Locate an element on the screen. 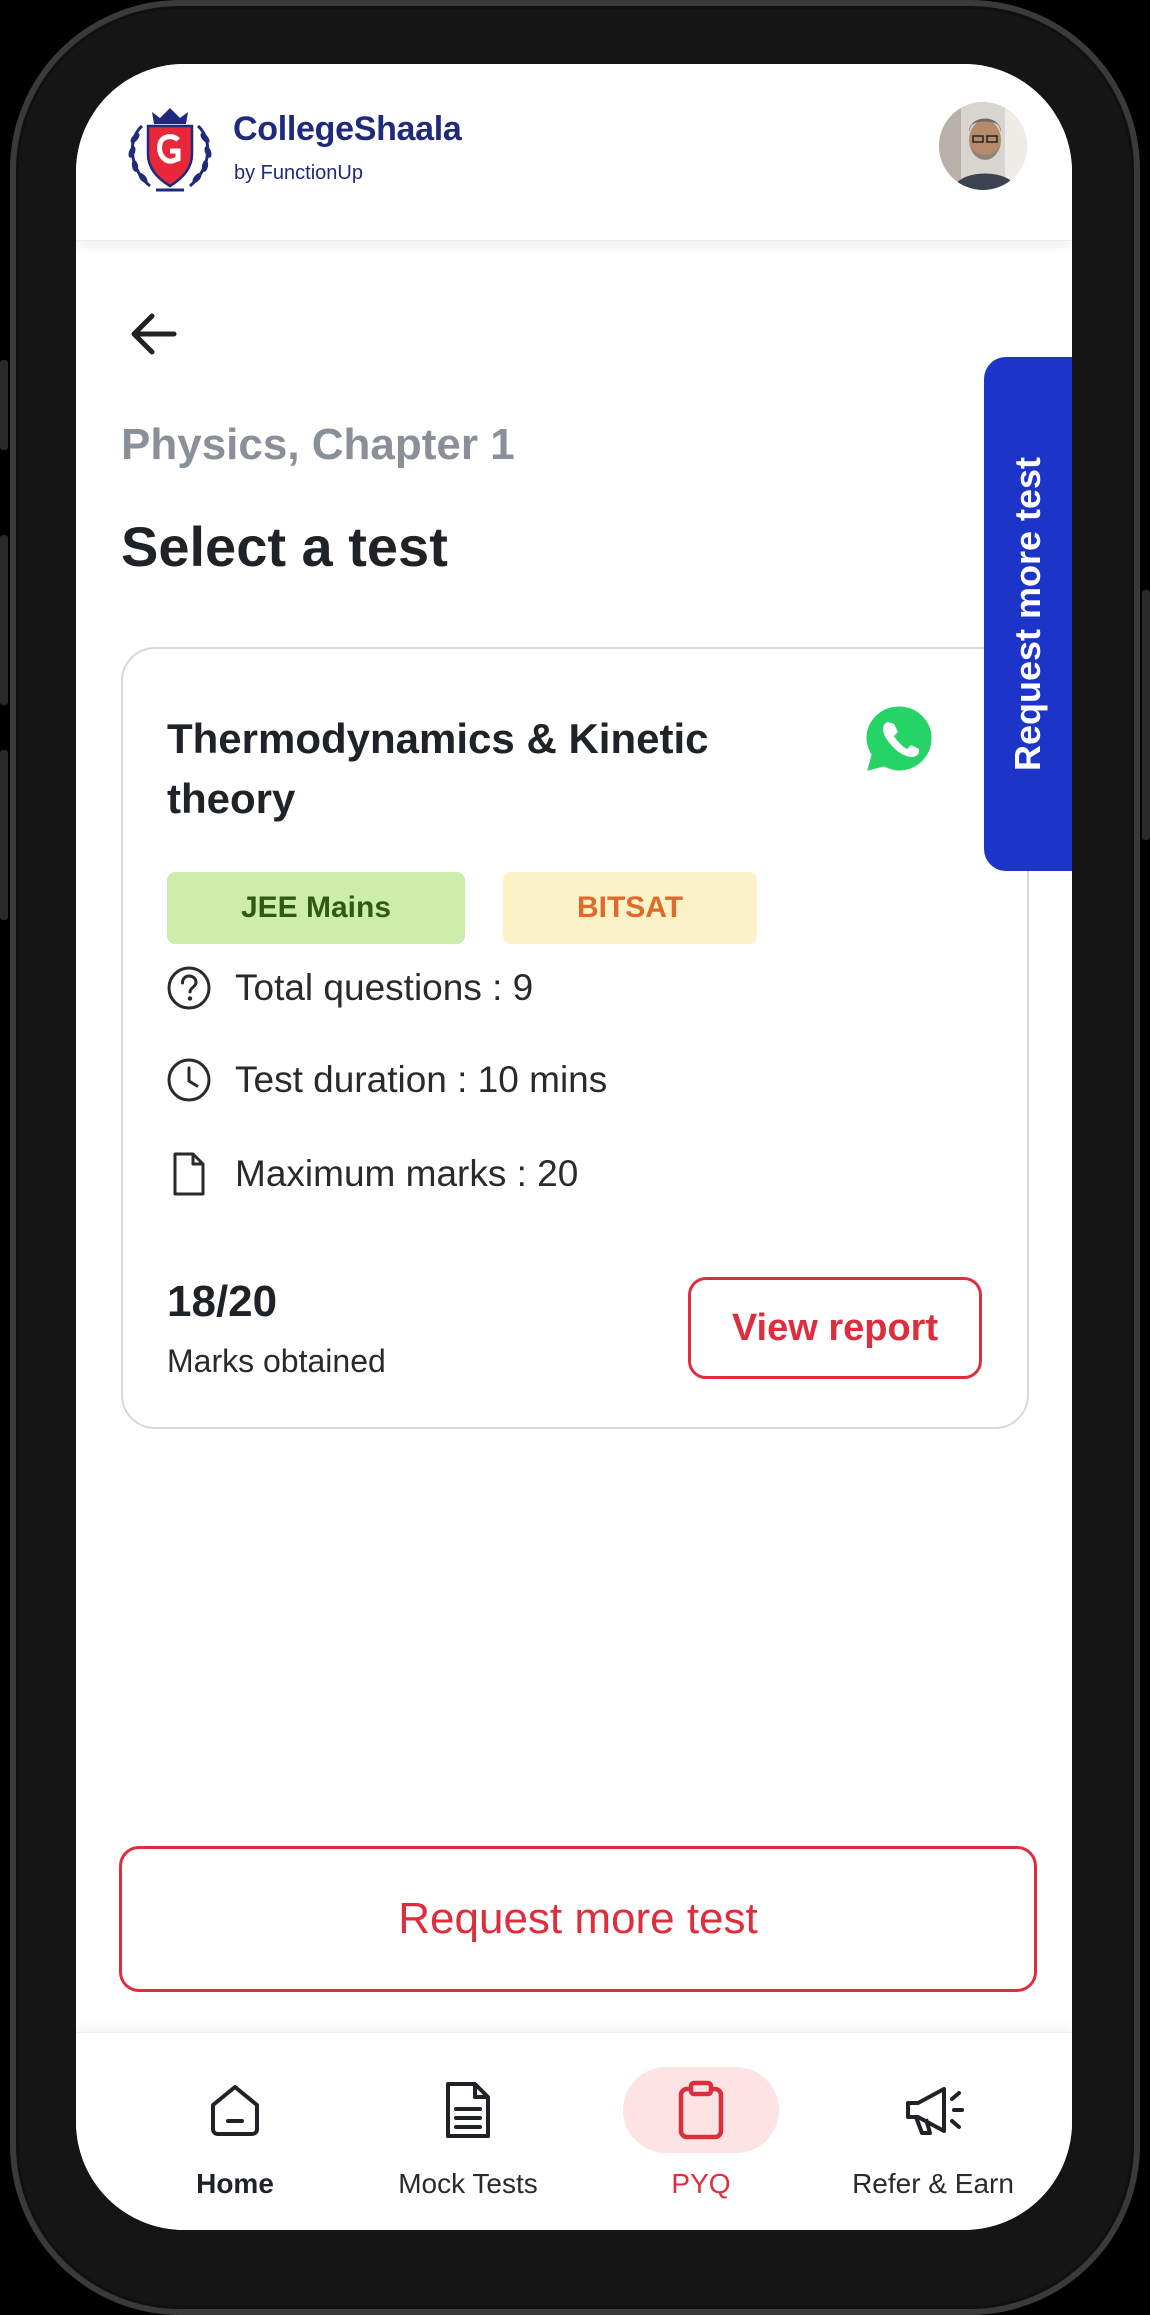 The width and height of the screenshot is (1150, 2315). request-more-test-side-tab: Request more test is located at coordinates (1028, 614).